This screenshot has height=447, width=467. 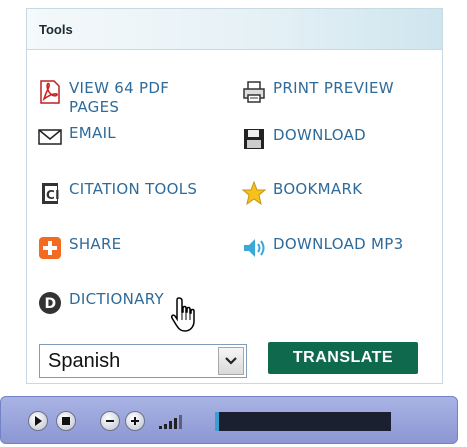 I want to click on panel-title: Tools, so click(x=56, y=29).